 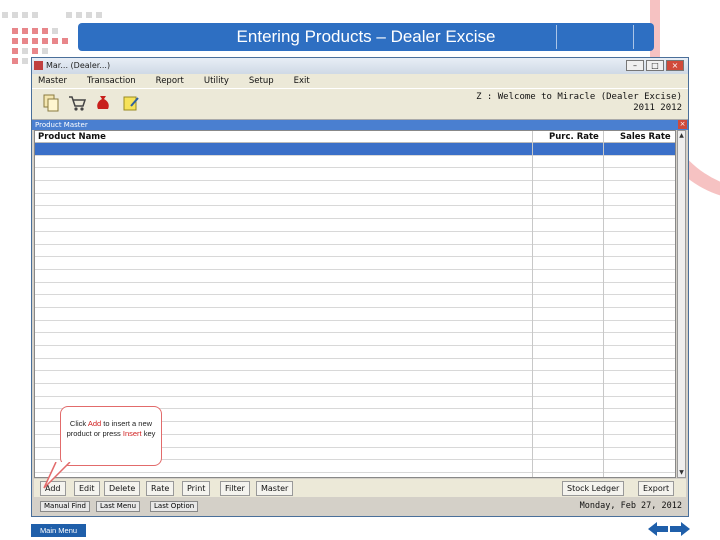 What do you see at coordinates (658, 529) in the screenshot?
I see `prev-arrow-icon` at bounding box center [658, 529].